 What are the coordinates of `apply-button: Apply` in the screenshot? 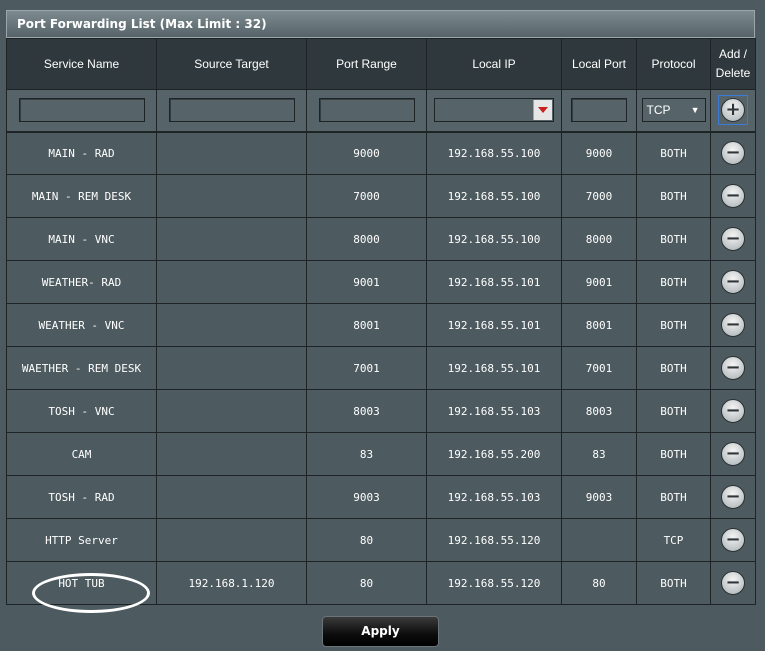 It's located at (380, 631).